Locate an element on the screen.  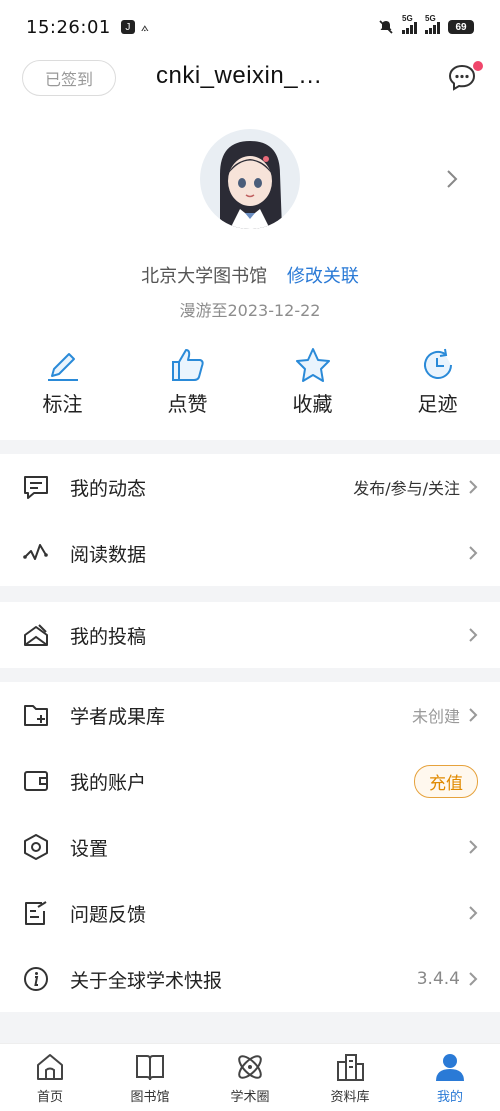
cell-signal-1-icon: 5G is located at coordinates (409, 24).